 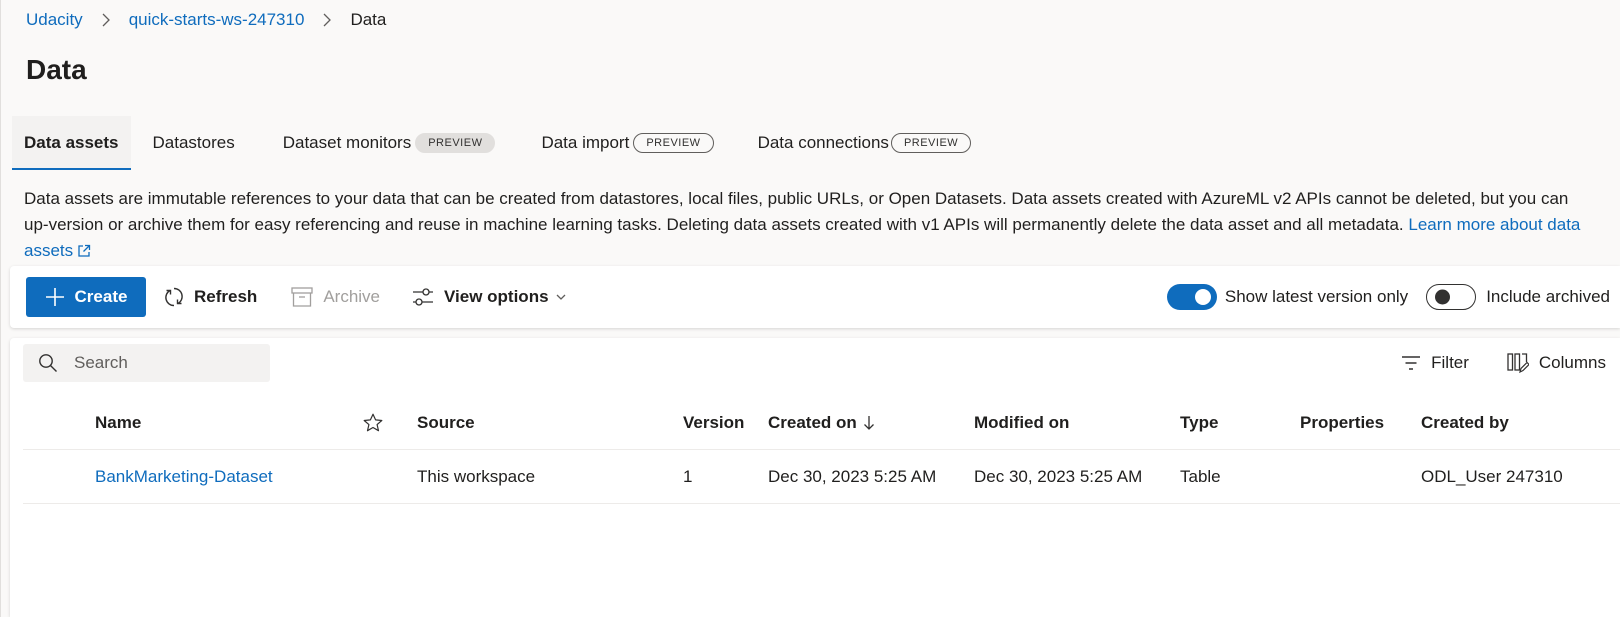 I want to click on breadcrumb-current: Data, so click(x=368, y=19).